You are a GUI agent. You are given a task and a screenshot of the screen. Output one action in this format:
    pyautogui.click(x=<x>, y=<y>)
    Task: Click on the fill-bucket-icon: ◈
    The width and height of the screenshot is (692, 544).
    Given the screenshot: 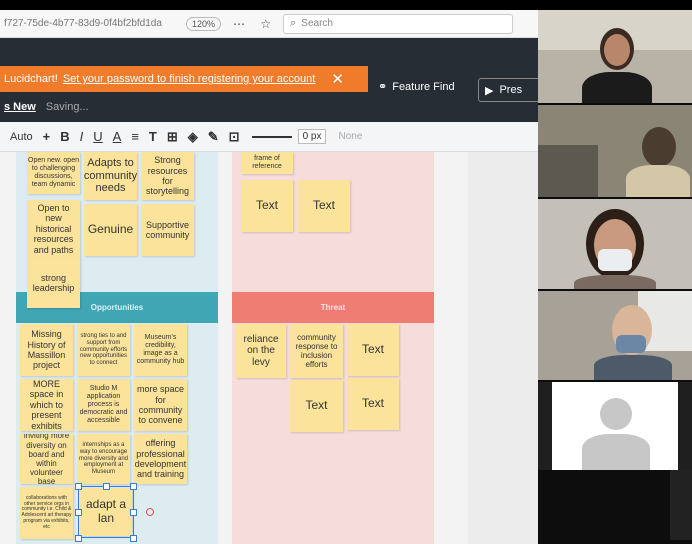 What is the action you would take?
    pyautogui.click(x=193, y=137)
    